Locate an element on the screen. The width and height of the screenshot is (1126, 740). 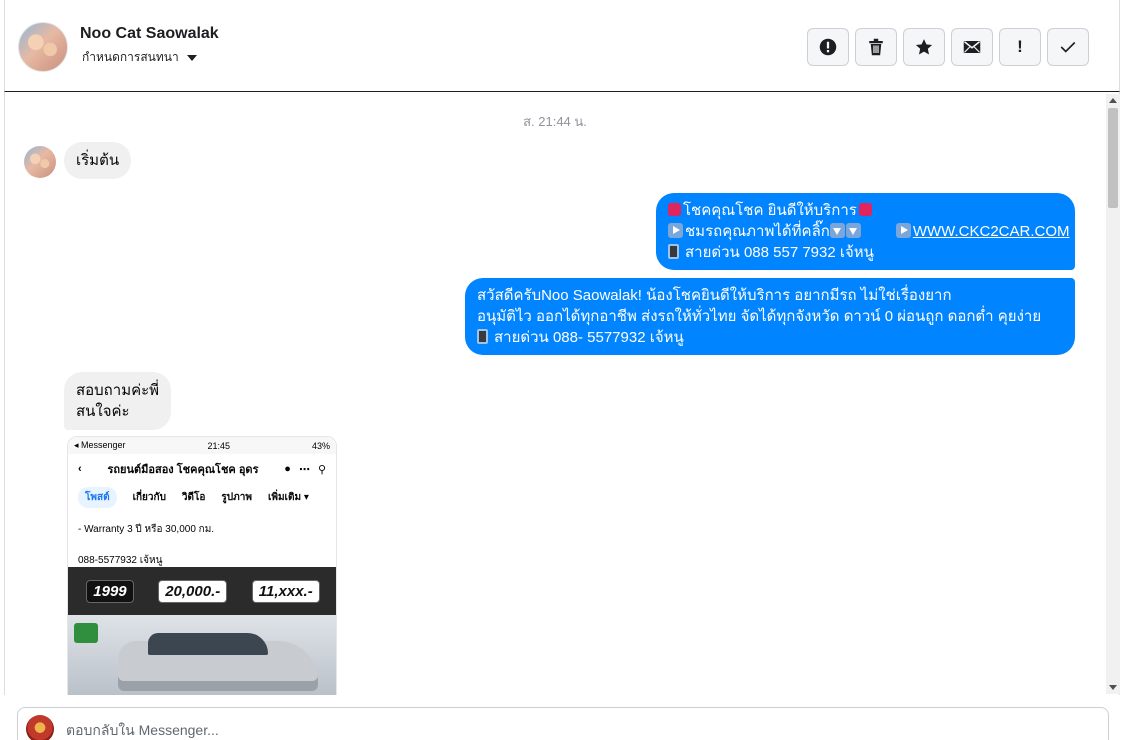
message-text: โชคคุณโชค ยินดีให้บริการ is located at coordinates (770, 210).